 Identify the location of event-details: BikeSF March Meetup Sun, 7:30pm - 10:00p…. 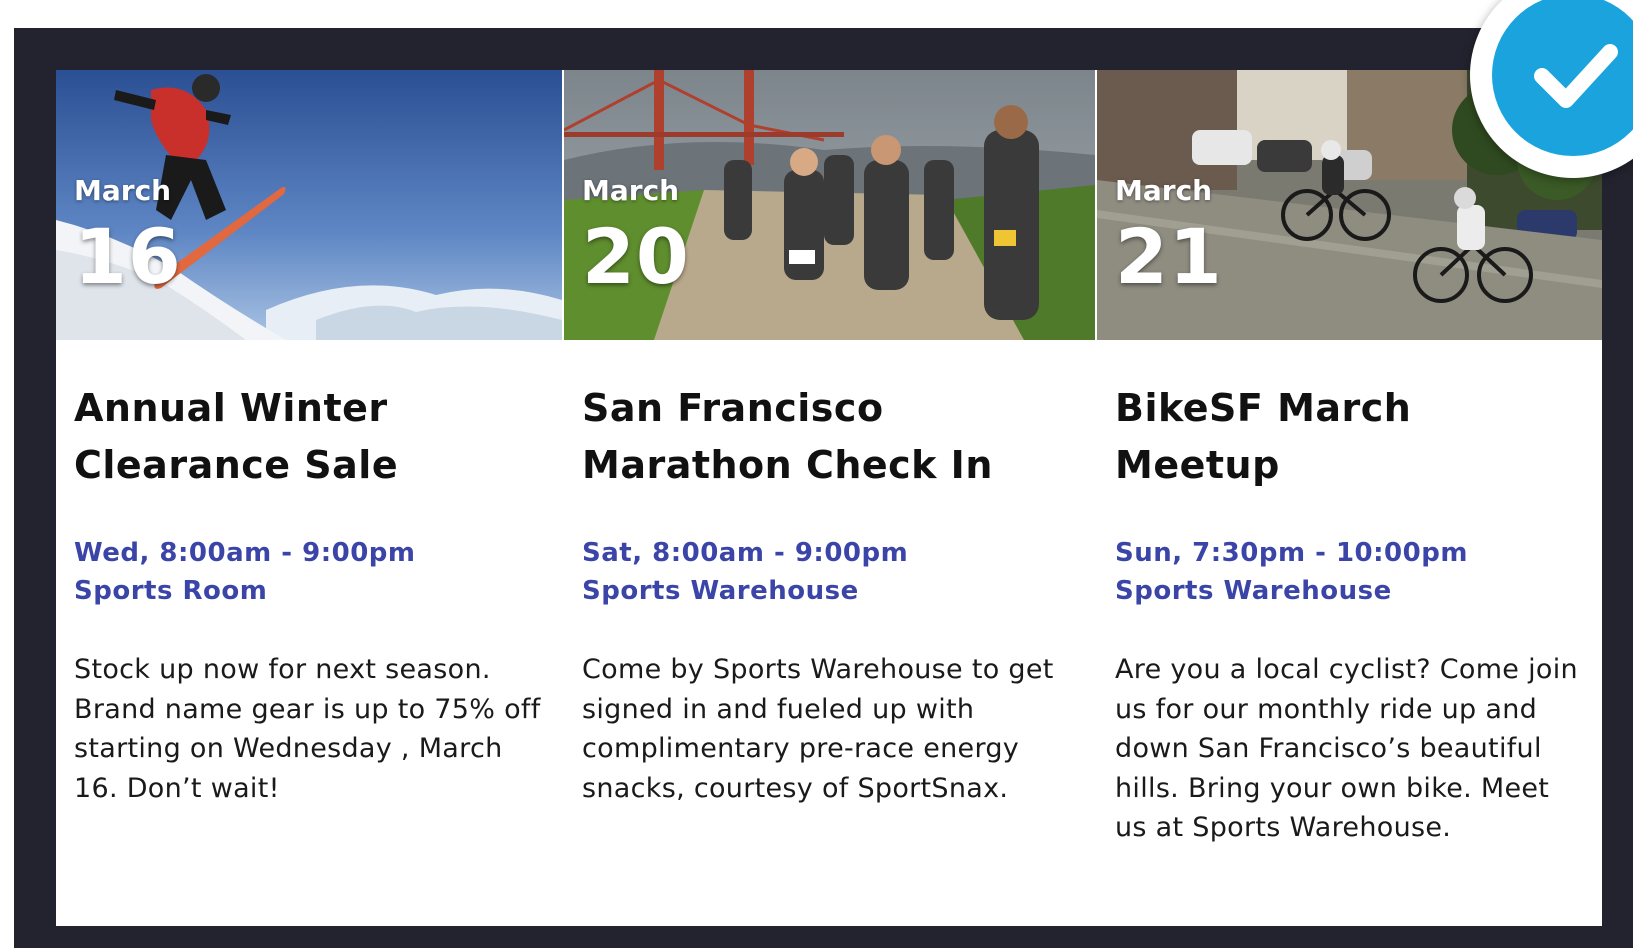
(1348, 614).